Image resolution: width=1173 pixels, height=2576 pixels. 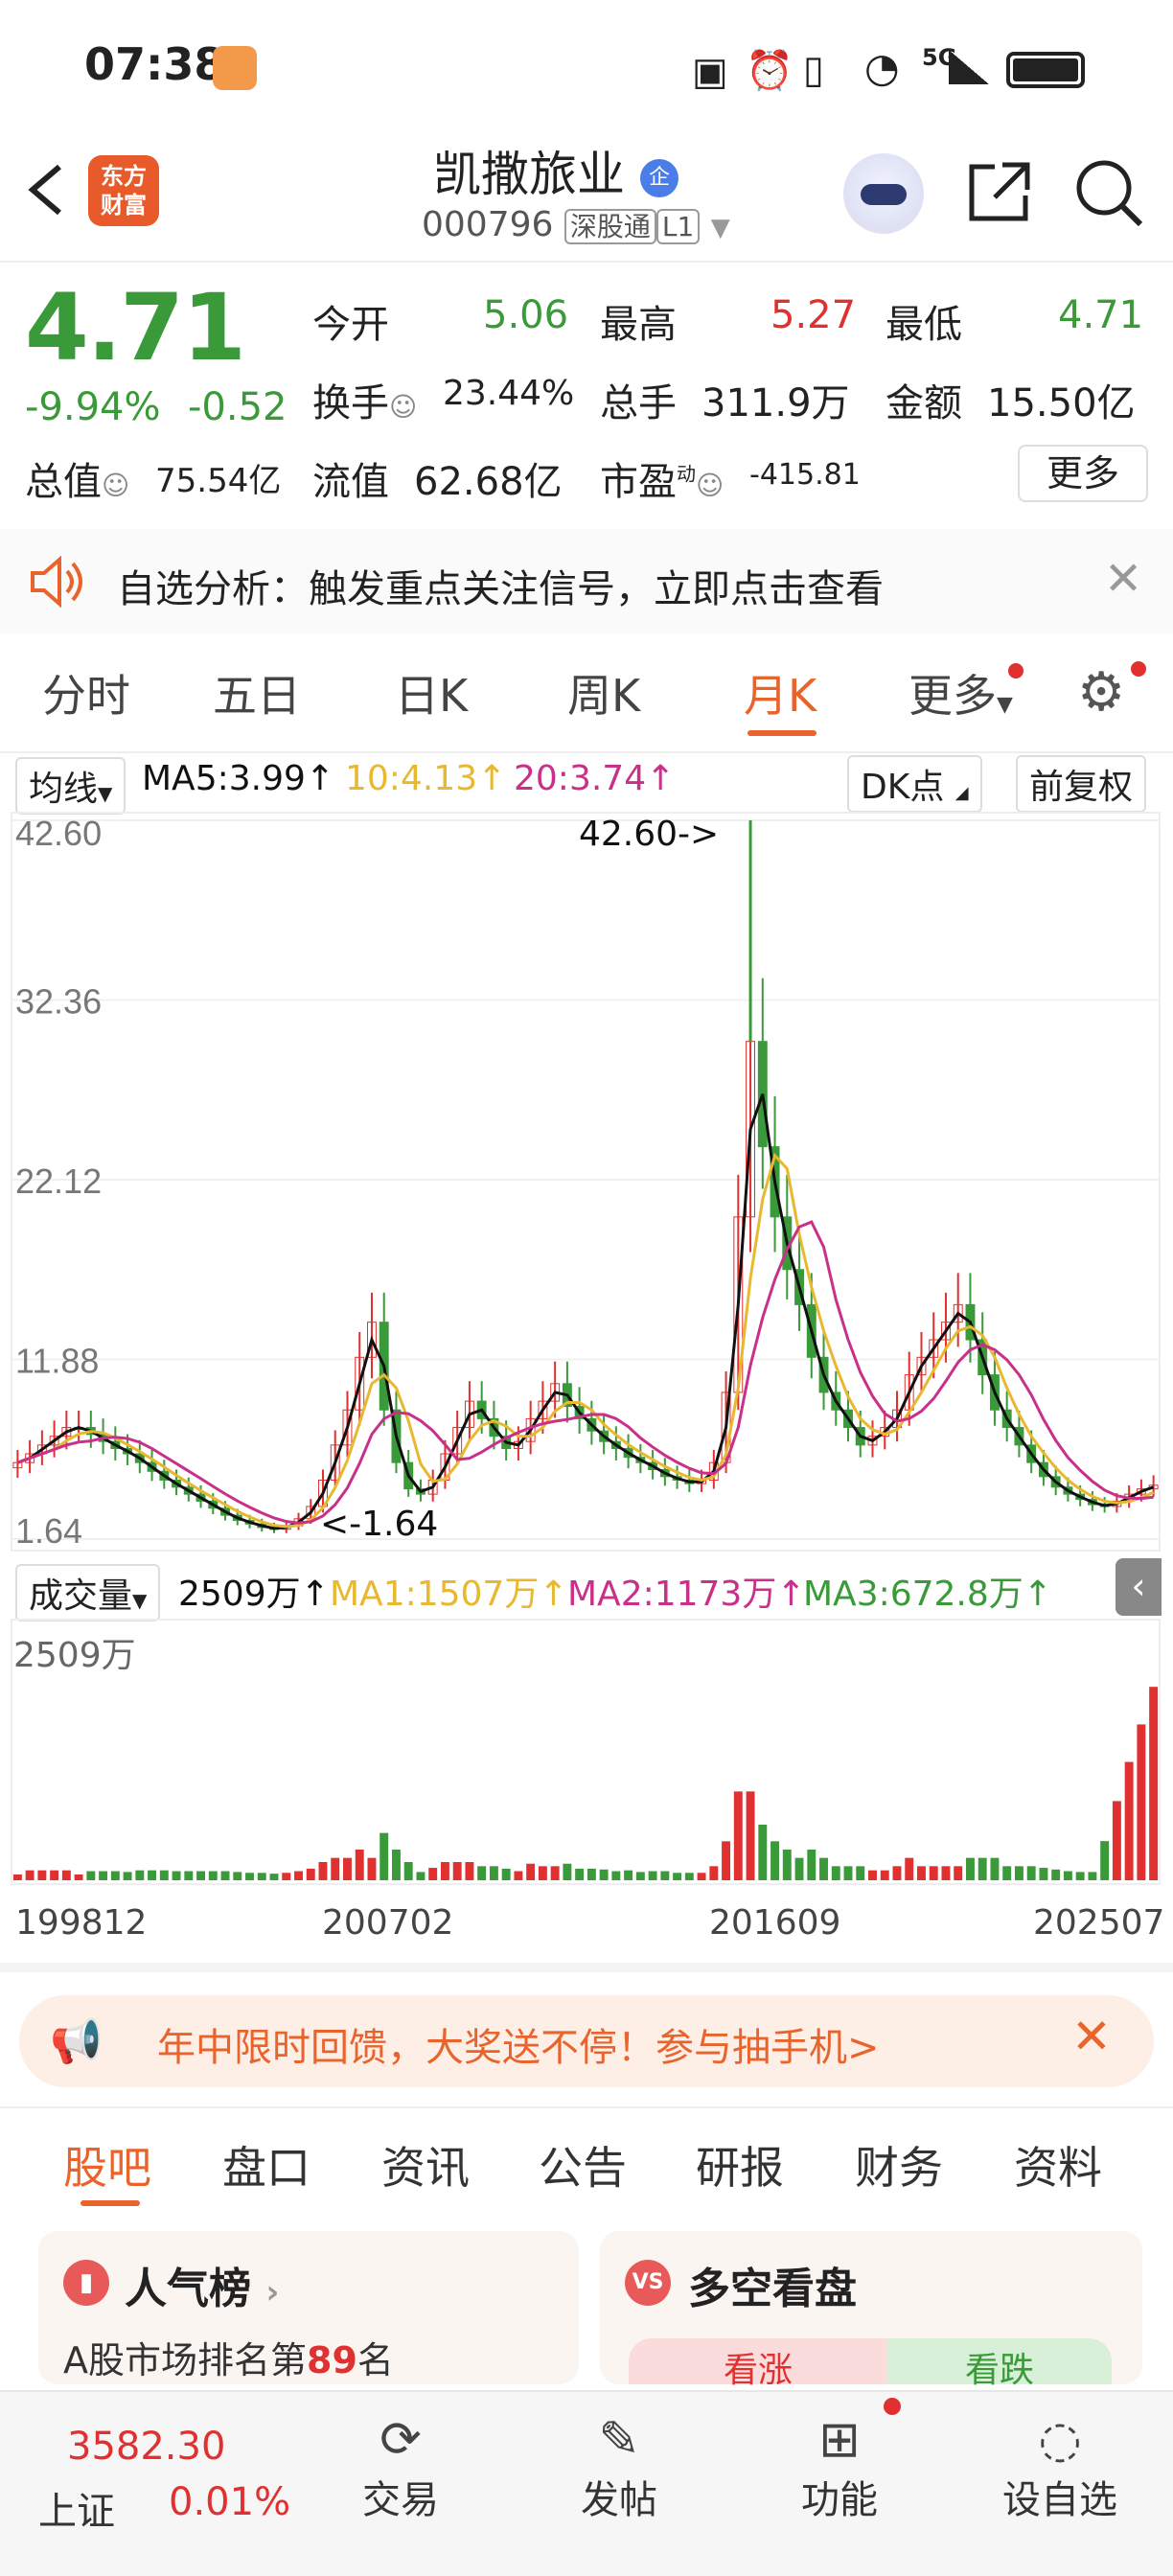 I want to click on ma-select: 均线▼, so click(x=70, y=786).